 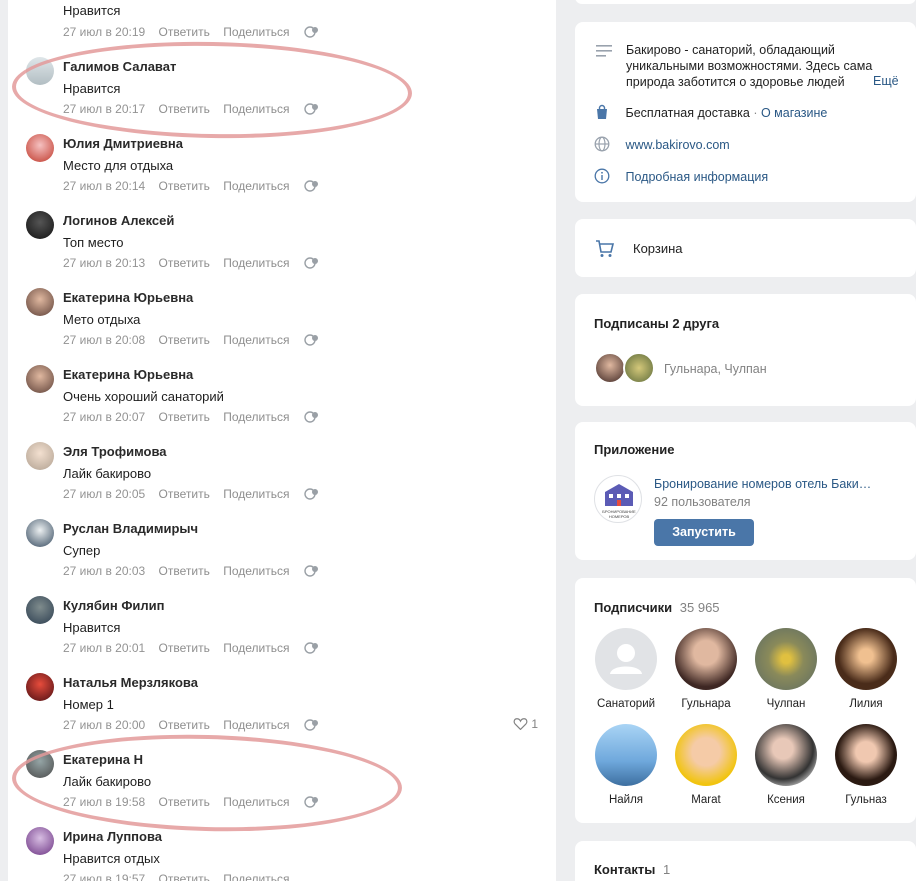 I want to click on comment-author: Кулябин Филип, so click(x=114, y=605).